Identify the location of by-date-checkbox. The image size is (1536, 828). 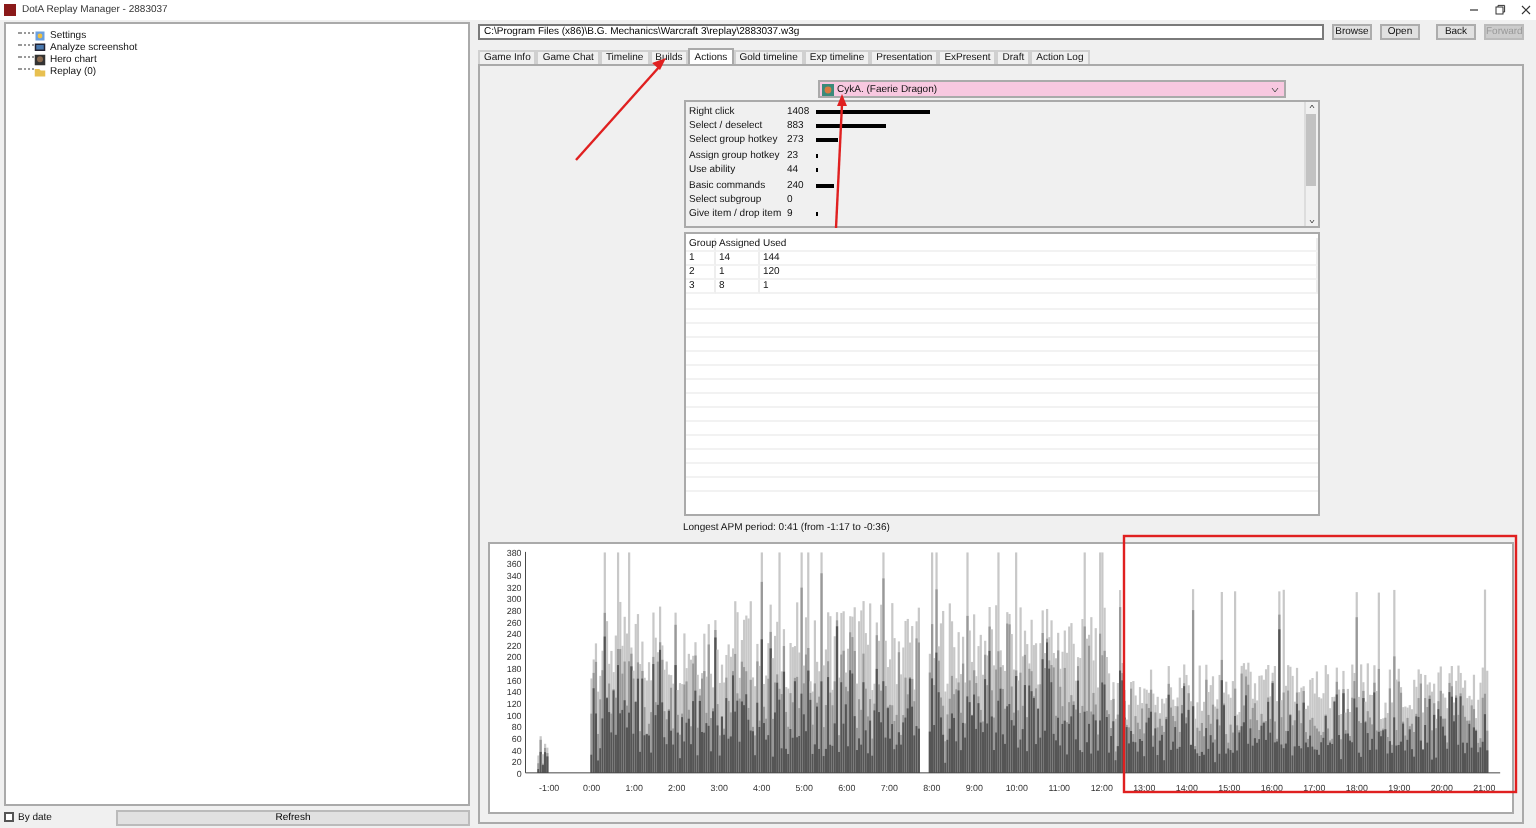
(9, 817).